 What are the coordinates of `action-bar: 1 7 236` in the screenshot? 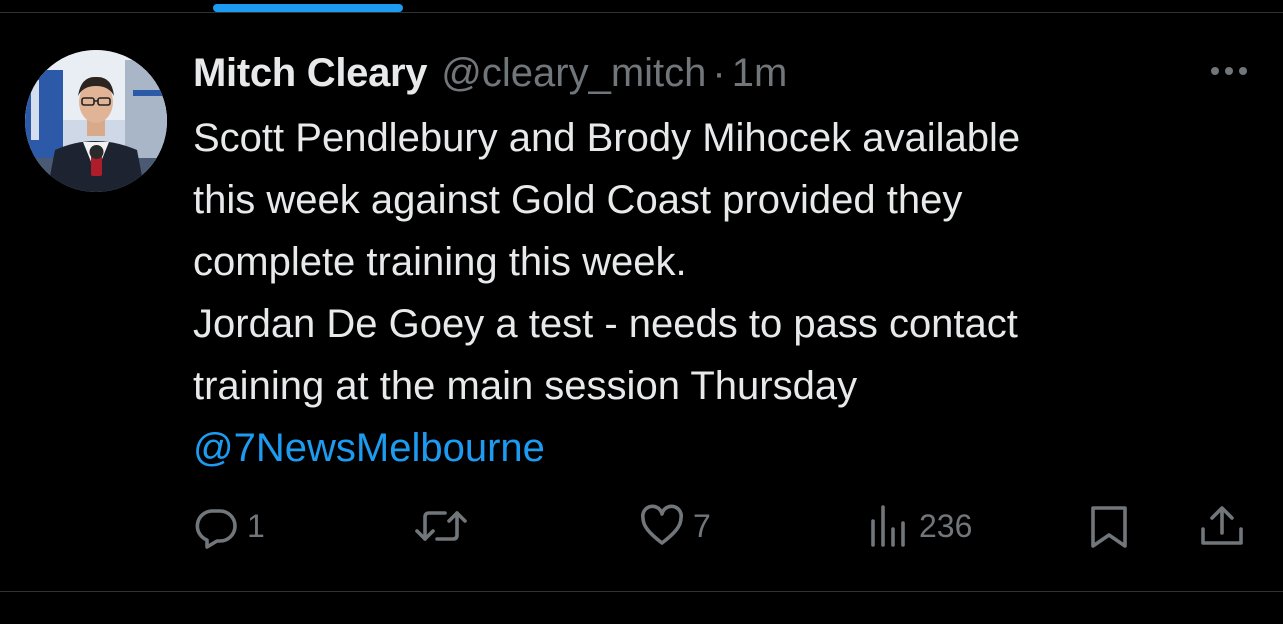 It's located at (723, 526).